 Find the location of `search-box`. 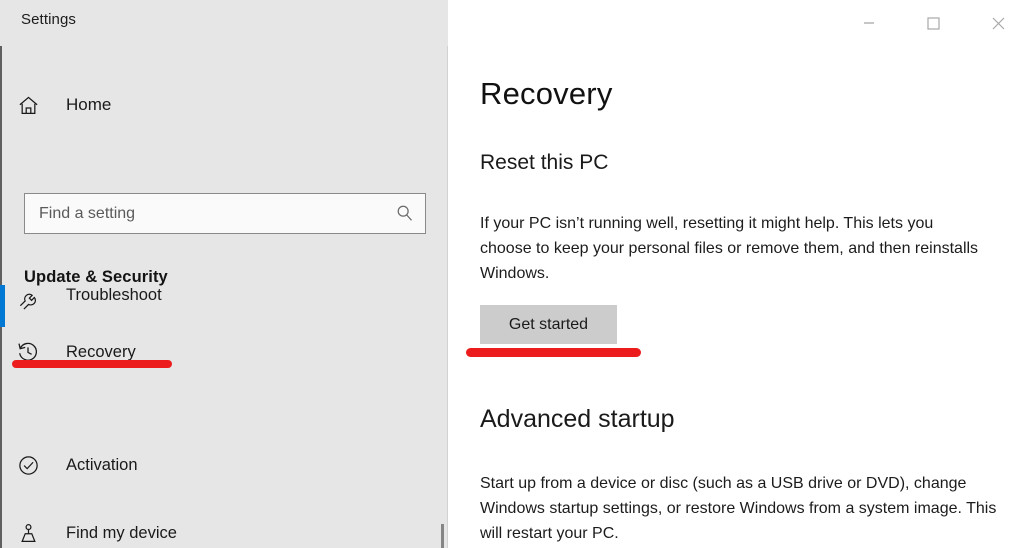

search-box is located at coordinates (225, 213).